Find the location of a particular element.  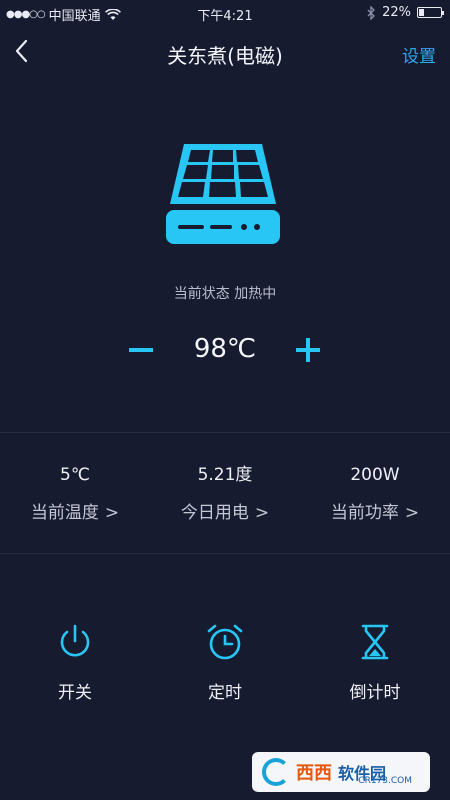

stat-label: 今日用电 is located at coordinates (214, 513).